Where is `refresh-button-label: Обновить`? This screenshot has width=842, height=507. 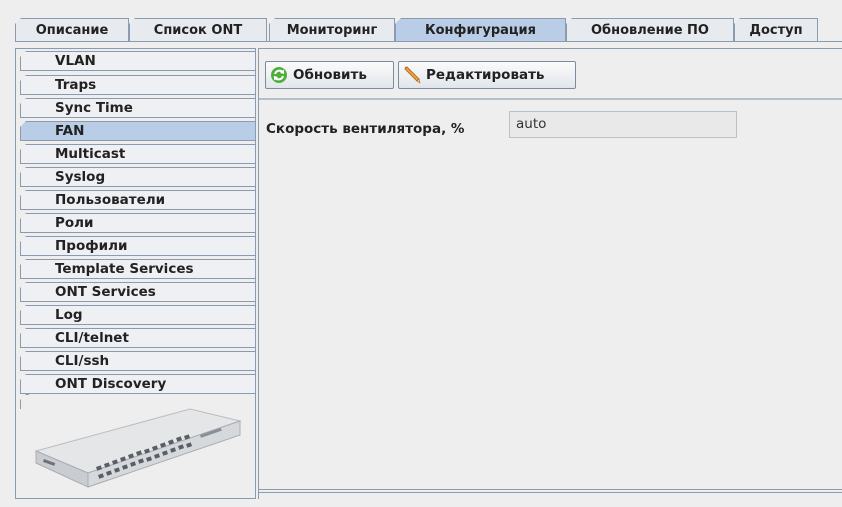 refresh-button-label: Обновить is located at coordinates (330, 75).